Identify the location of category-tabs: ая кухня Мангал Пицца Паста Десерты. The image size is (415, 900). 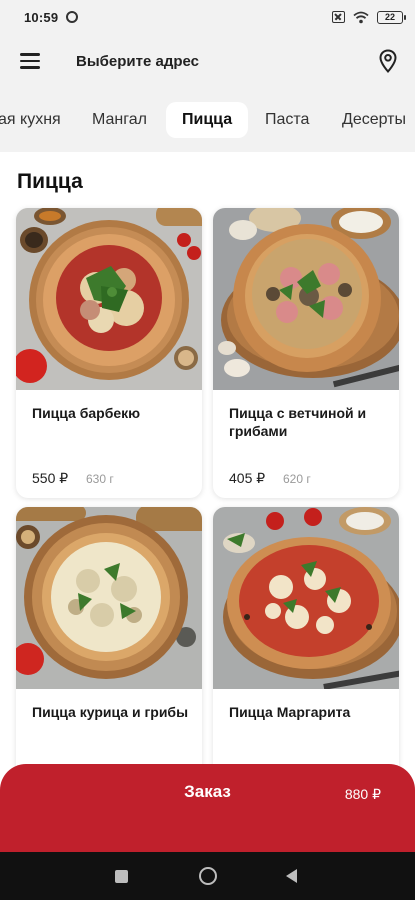
(207, 120).